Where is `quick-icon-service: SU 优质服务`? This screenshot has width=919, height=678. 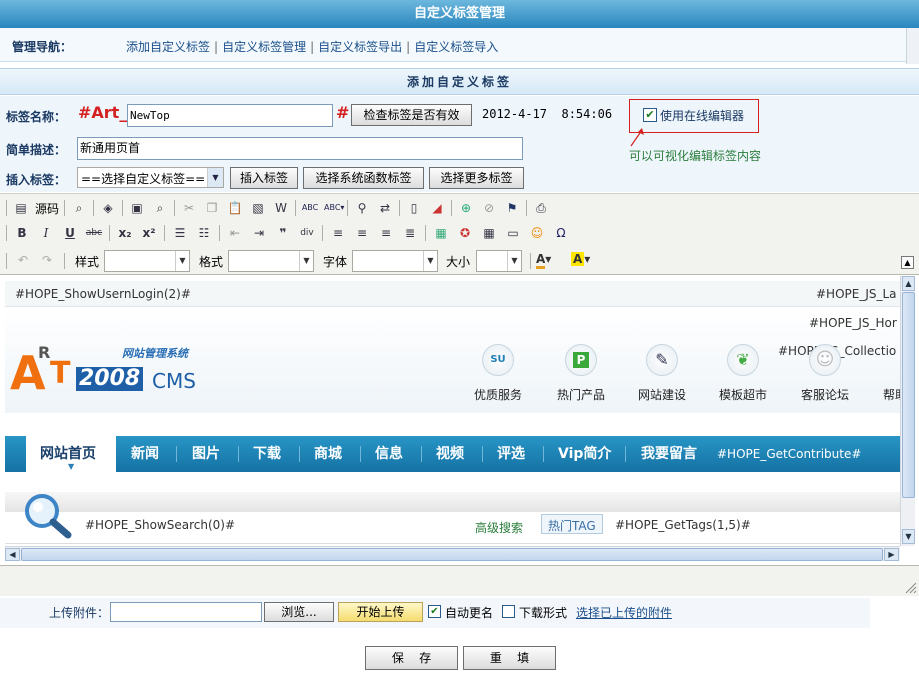 quick-icon-service: SU 优质服务 is located at coordinates (498, 373).